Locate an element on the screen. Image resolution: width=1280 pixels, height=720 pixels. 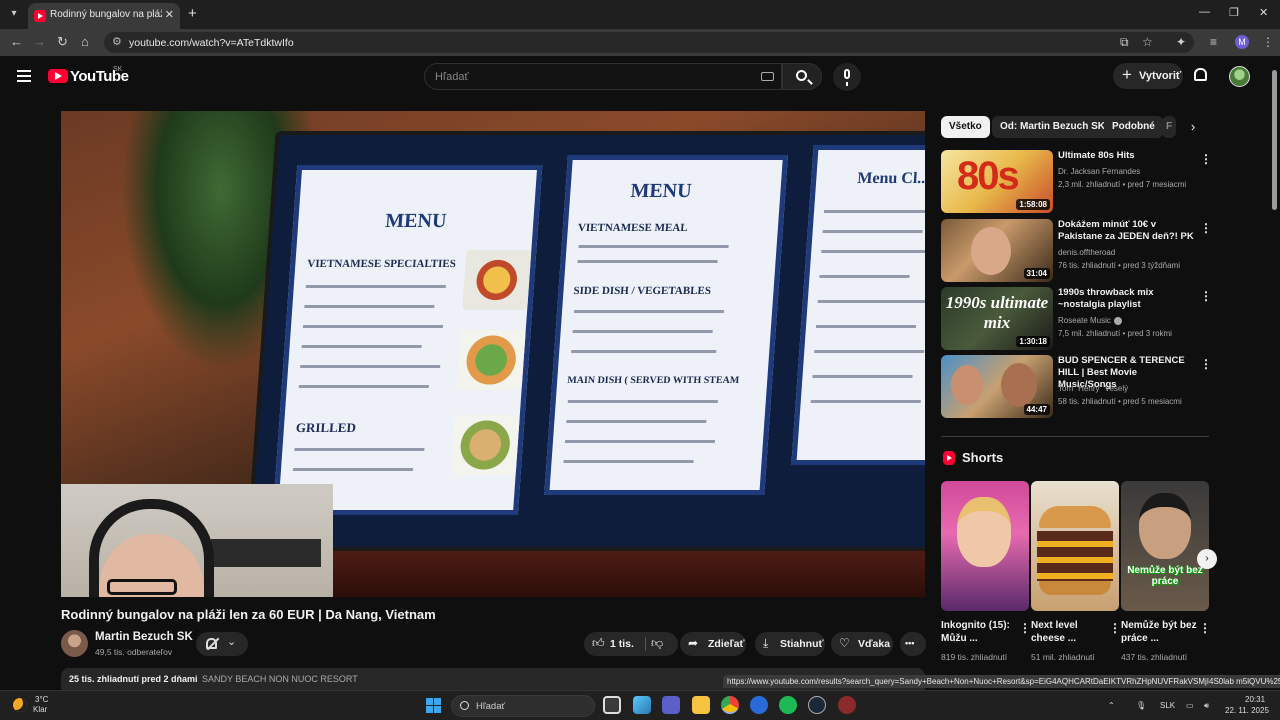
video-location-tag: SANDY BEACH NON NUOC RESORT is located at coordinates (280, 679).